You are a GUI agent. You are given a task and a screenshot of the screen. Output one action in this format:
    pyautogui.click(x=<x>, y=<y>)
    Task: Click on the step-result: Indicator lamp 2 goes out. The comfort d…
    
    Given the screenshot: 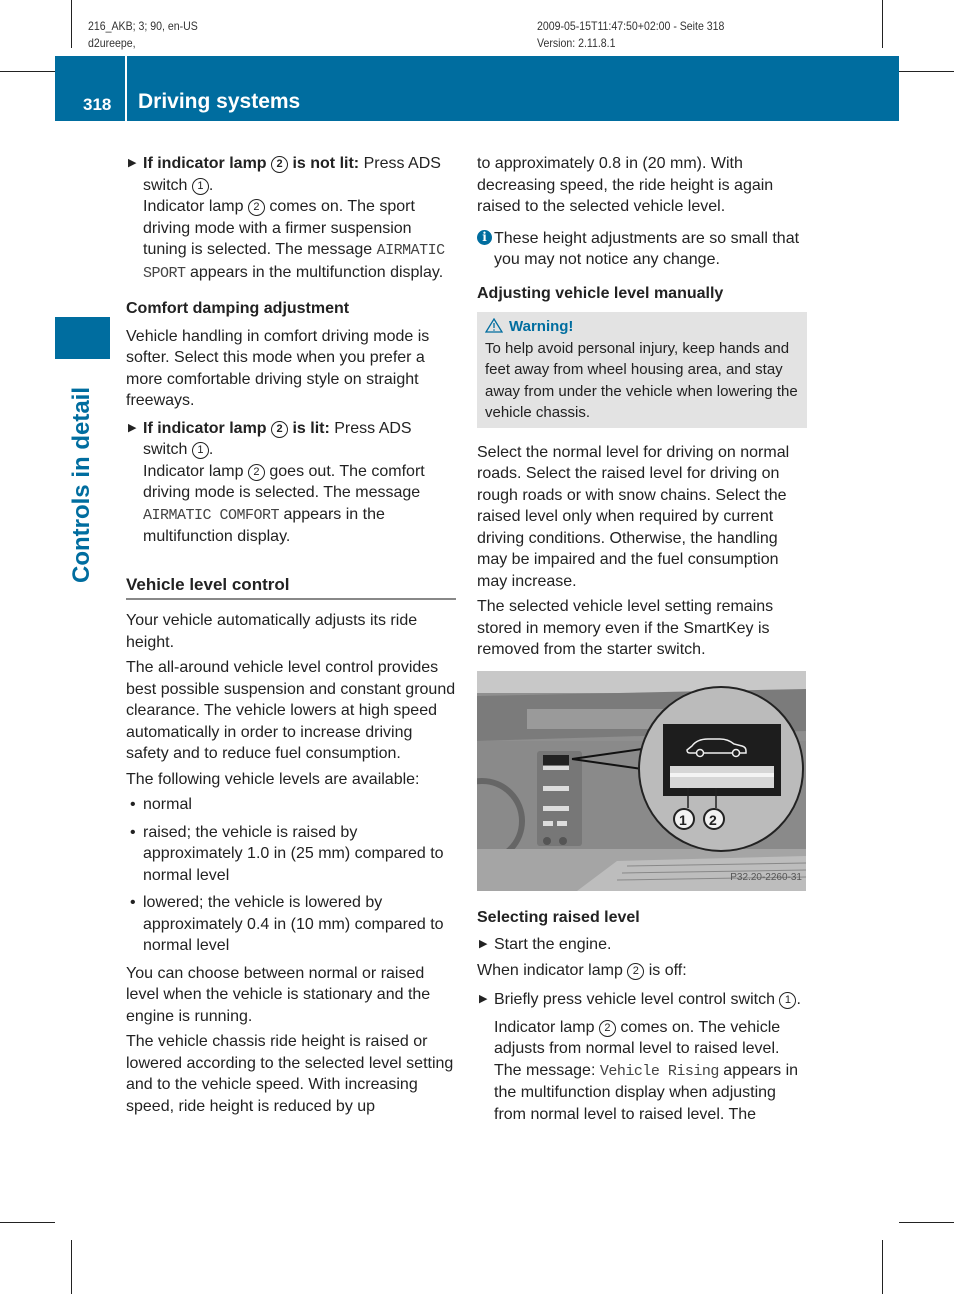 What is the action you would take?
    pyautogui.click(x=299, y=504)
    